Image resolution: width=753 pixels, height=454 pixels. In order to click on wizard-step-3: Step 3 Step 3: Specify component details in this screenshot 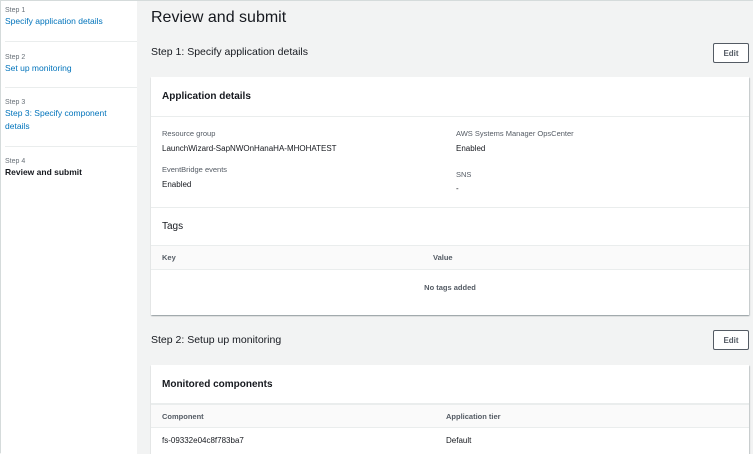, I will do `click(71, 115)`.